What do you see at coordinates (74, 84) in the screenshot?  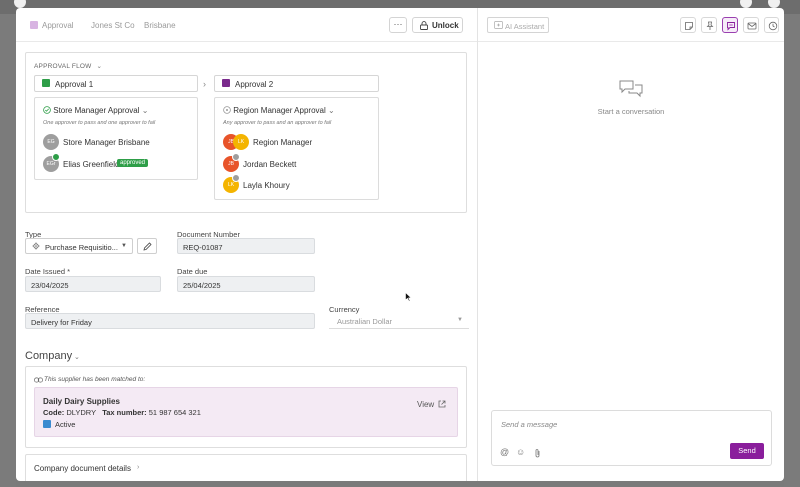 I see `stage-label: Approval 1` at bounding box center [74, 84].